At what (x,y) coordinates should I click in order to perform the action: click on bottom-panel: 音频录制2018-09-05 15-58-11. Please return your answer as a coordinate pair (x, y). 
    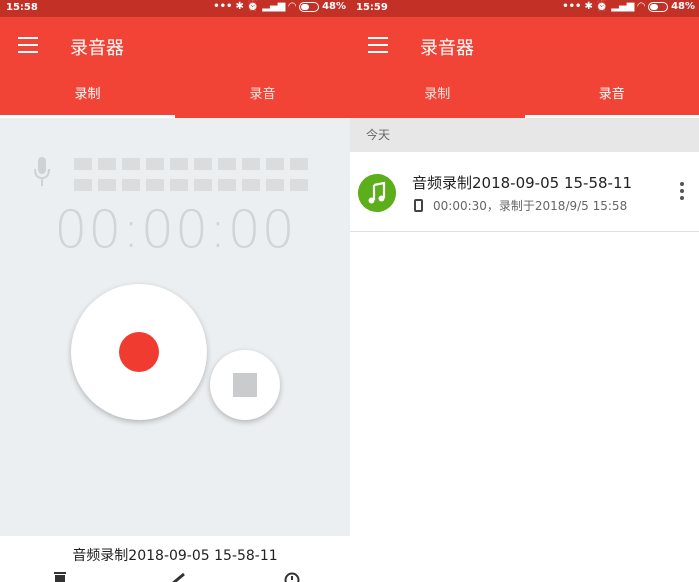
    Looking at the image, I should click on (175, 559).